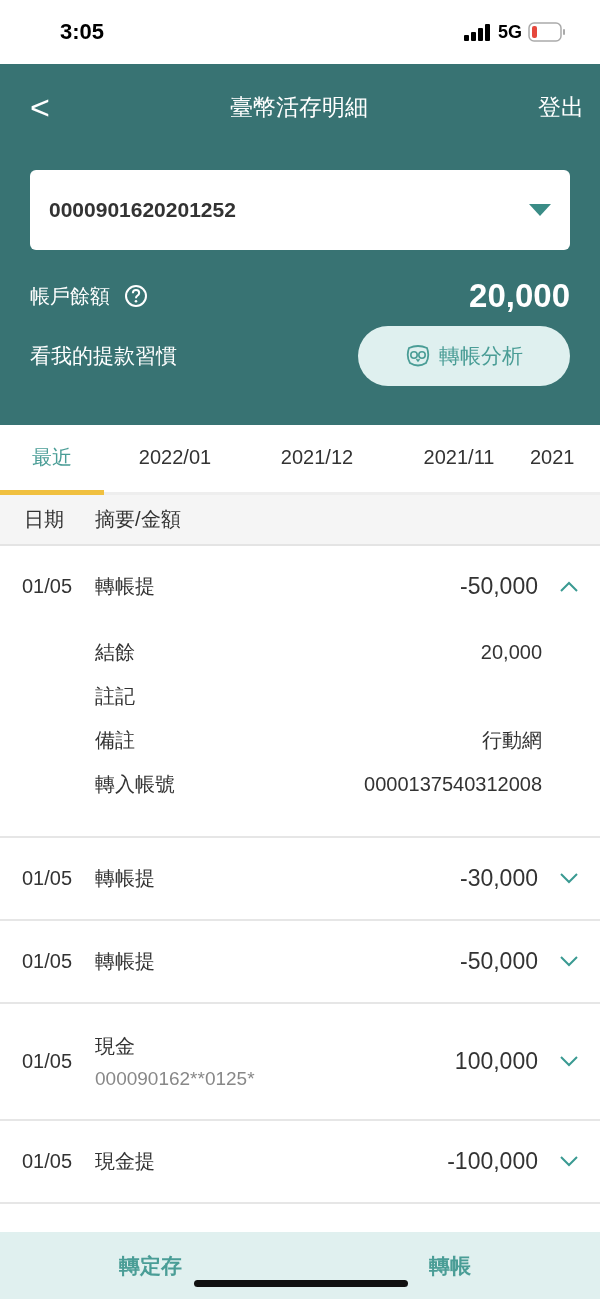 The image size is (600, 1299). Describe the element at coordinates (175, 460) in the screenshot. I see `month-tab: 2022/01` at that location.